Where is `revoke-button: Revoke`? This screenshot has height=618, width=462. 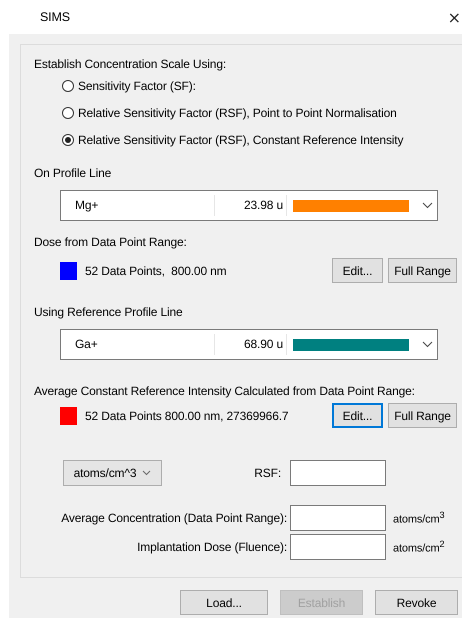
revoke-button: Revoke is located at coordinates (416, 602).